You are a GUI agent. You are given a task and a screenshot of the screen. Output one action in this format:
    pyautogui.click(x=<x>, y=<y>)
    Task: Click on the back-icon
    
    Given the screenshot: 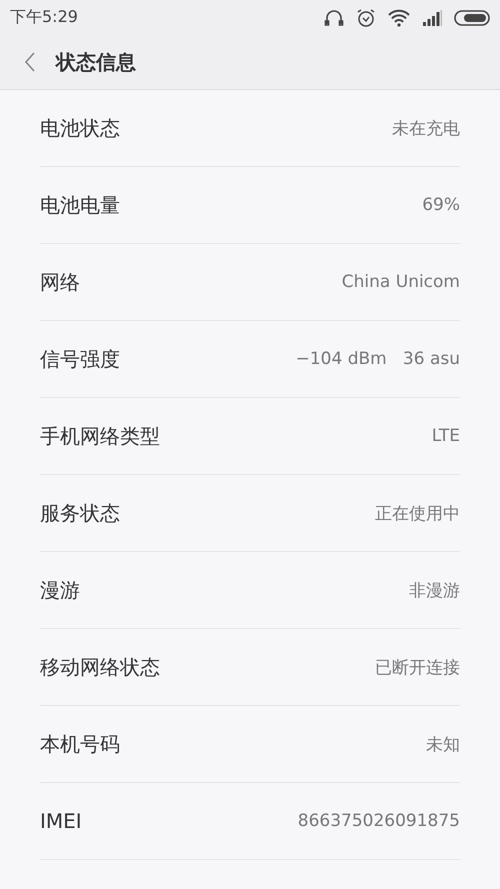 What is the action you would take?
    pyautogui.click(x=30, y=62)
    